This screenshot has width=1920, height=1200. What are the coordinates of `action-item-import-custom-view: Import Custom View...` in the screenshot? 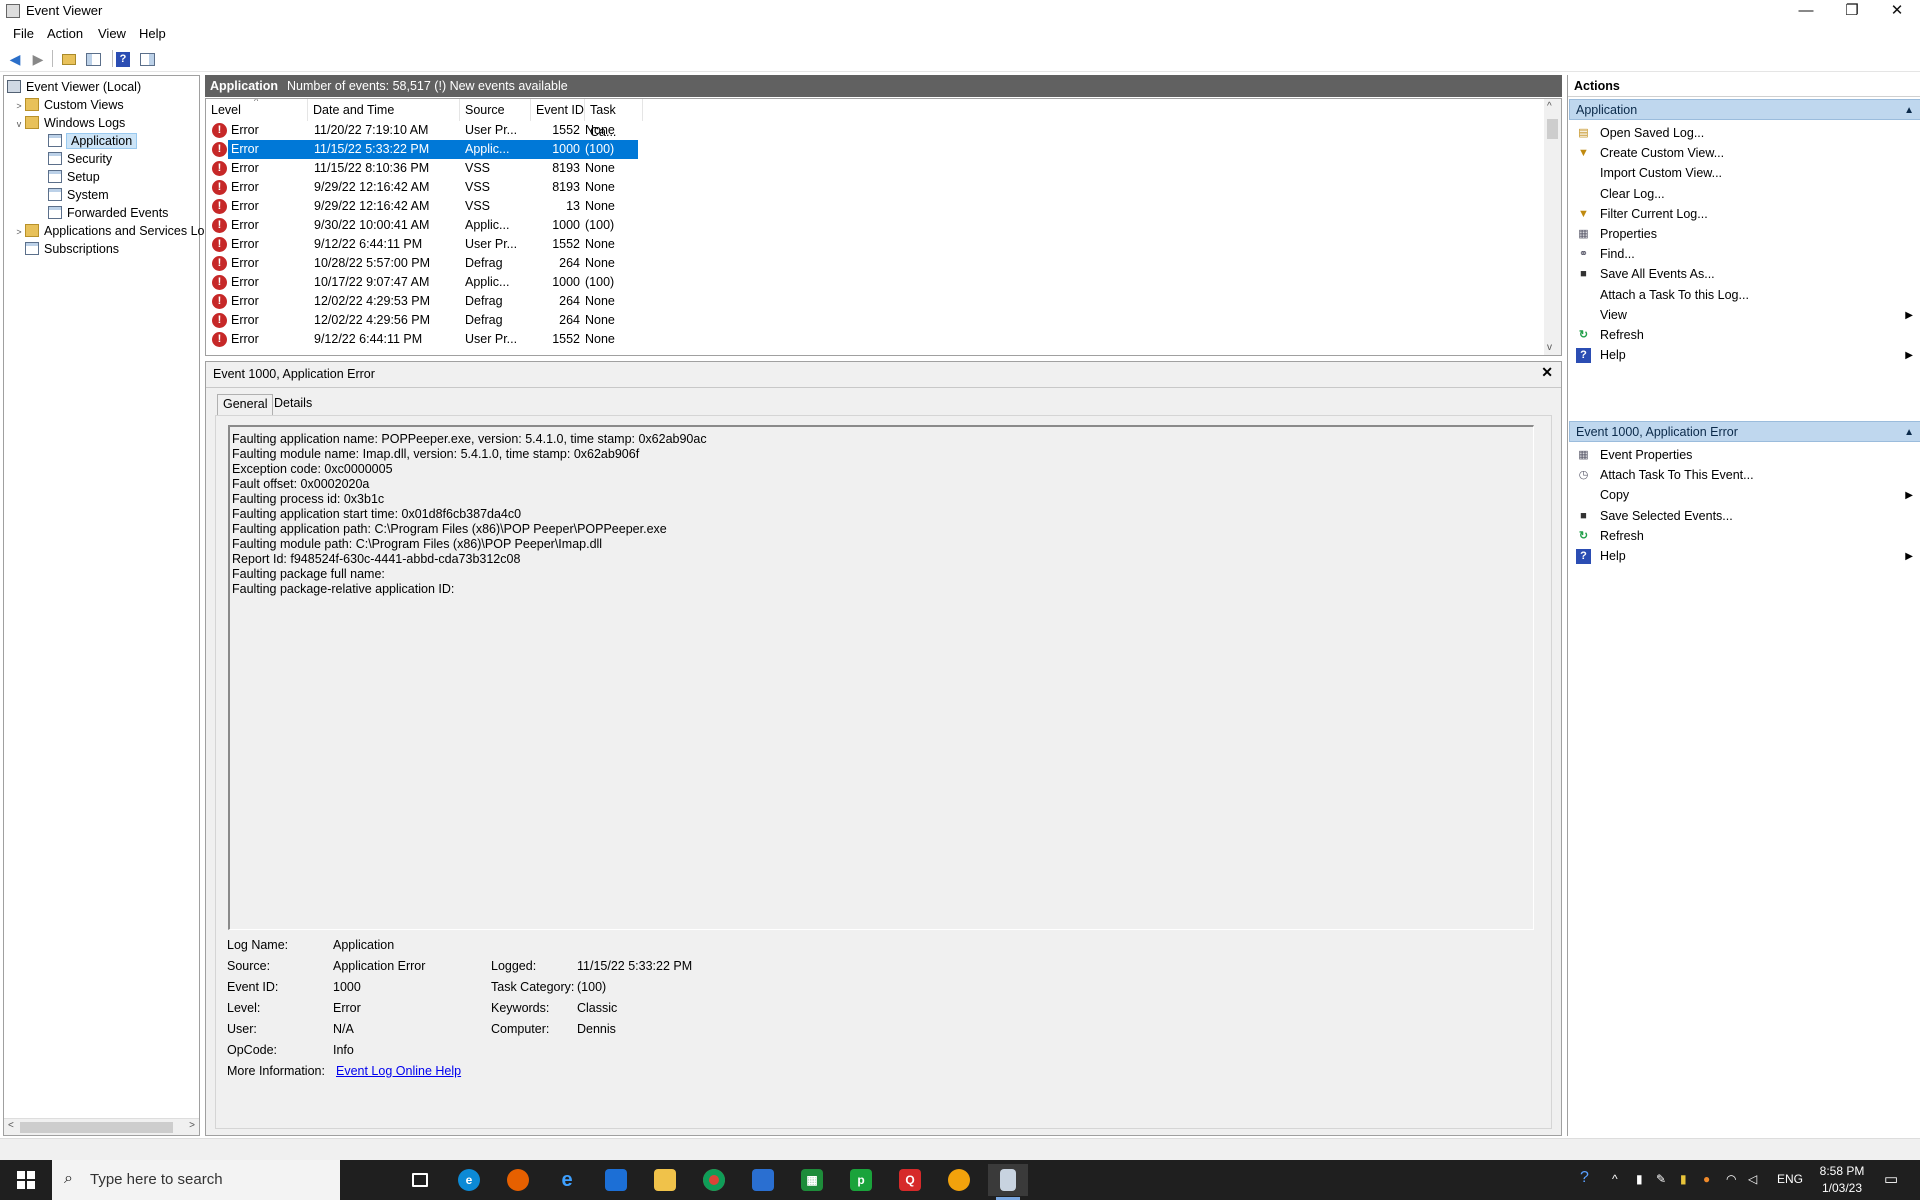 It's located at (1744, 173).